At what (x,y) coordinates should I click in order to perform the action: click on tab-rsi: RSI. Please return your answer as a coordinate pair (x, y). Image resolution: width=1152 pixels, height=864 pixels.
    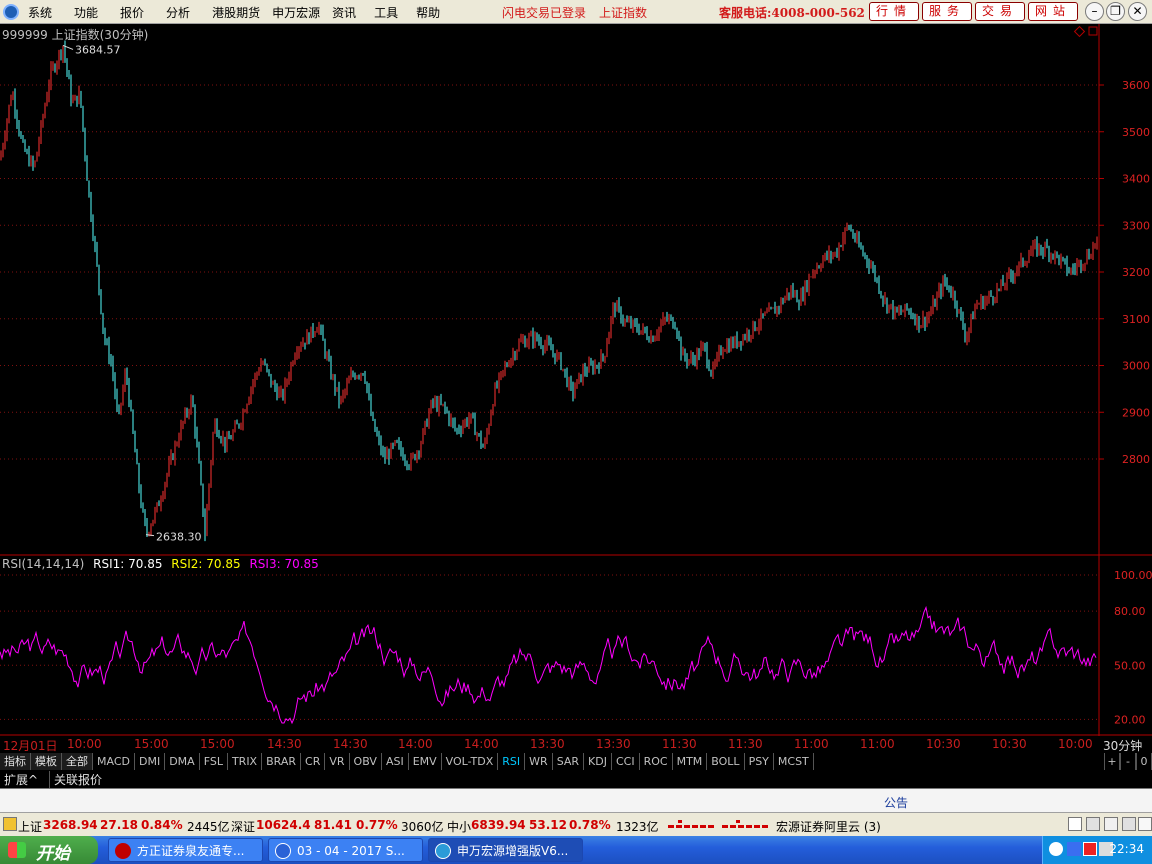
    Looking at the image, I should click on (512, 761).